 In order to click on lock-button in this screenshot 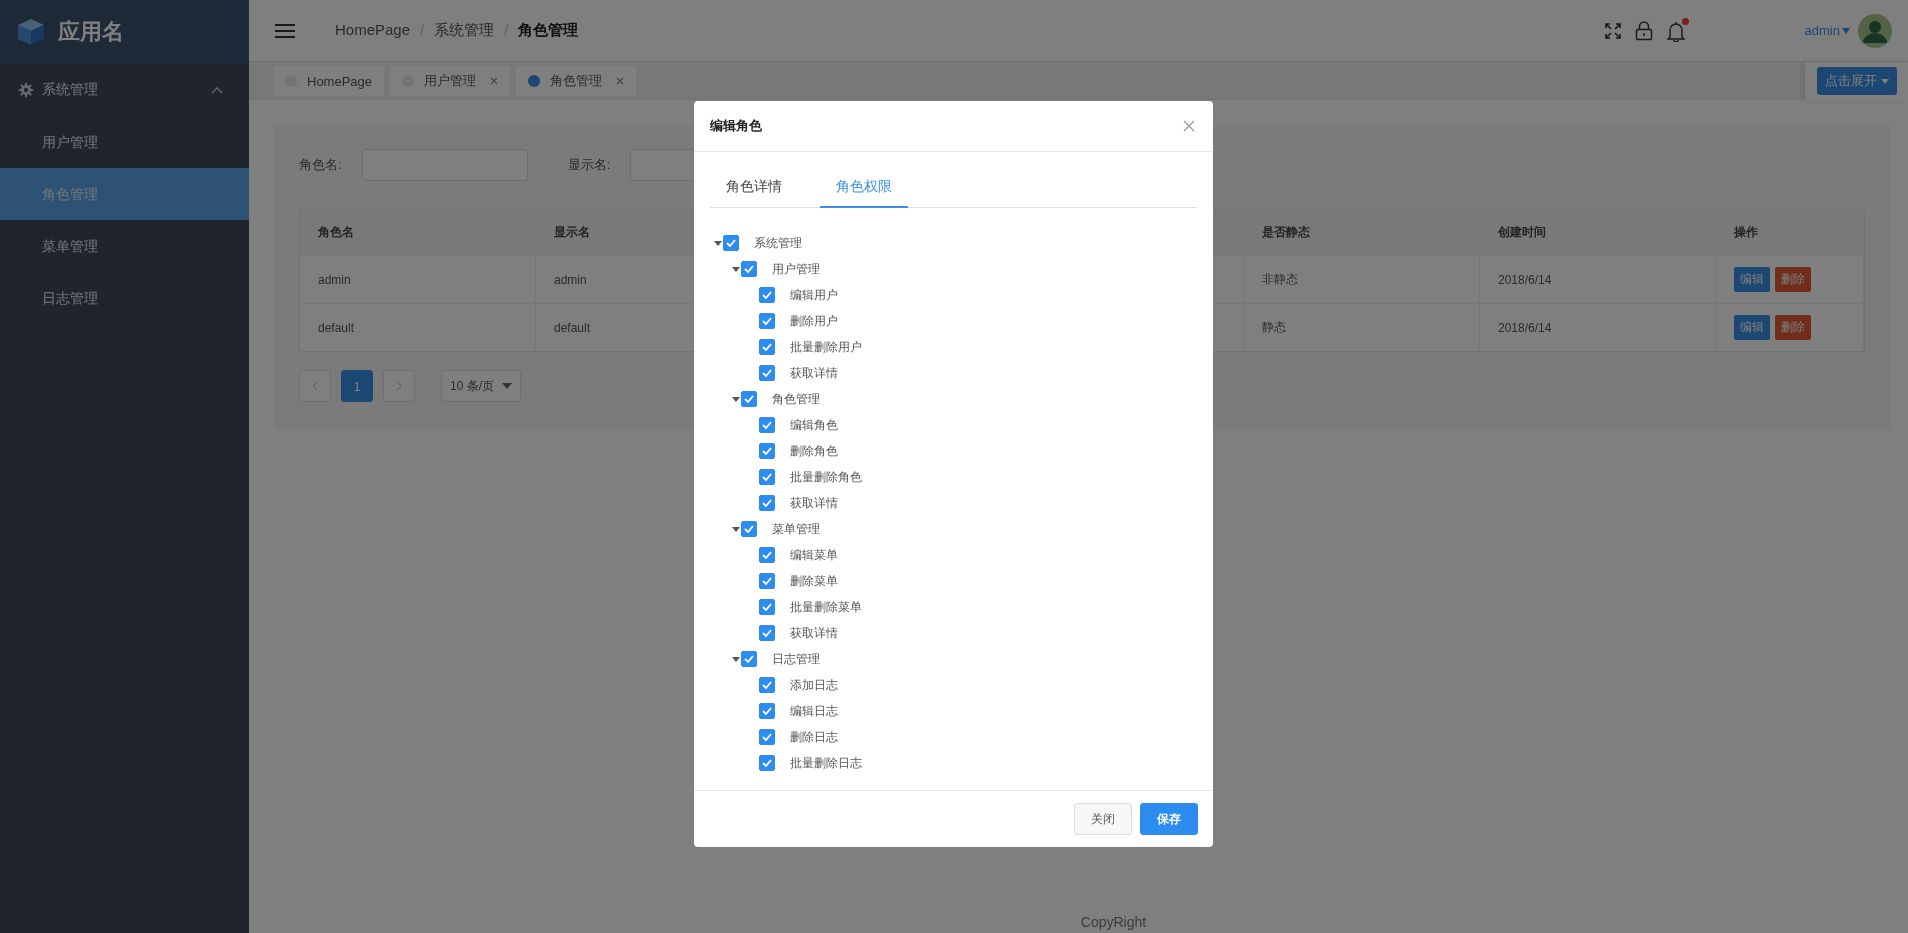, I will do `click(1643, 30)`.